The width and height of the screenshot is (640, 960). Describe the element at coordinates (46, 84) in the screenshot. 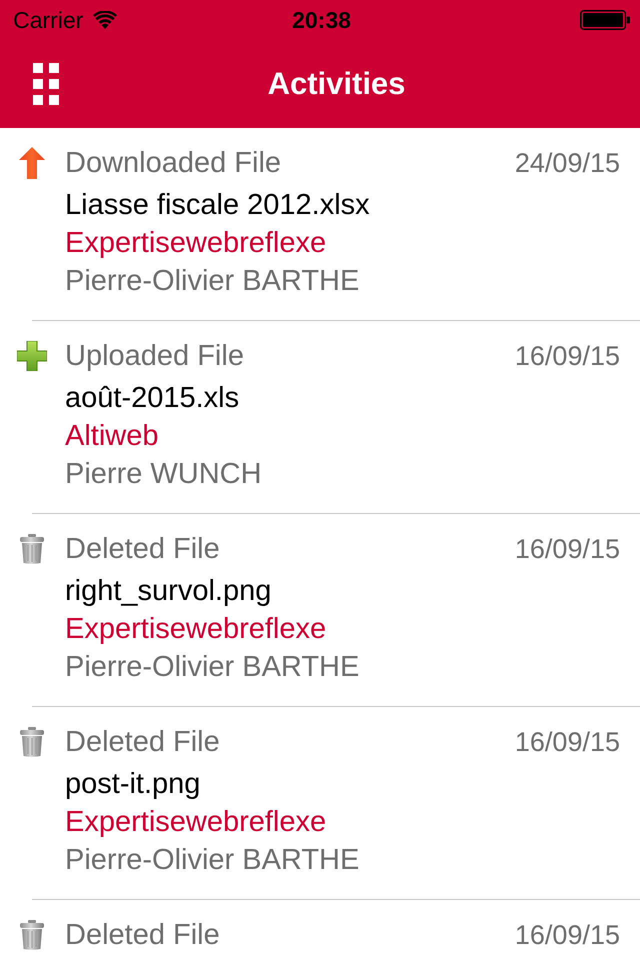

I see `grid-menu-icon` at that location.